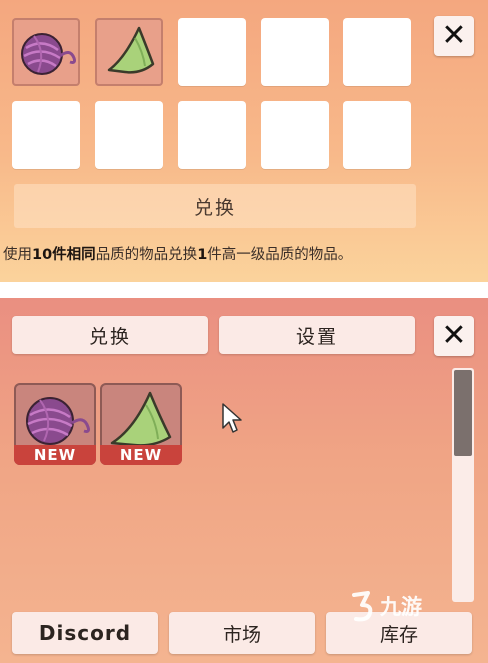 The image size is (488, 663). Describe the element at coordinates (178, 255) in the screenshot. I see `exchange-hint-text: 使用10件相同品质的物品兑换1件高一级品质的物品。` at that location.